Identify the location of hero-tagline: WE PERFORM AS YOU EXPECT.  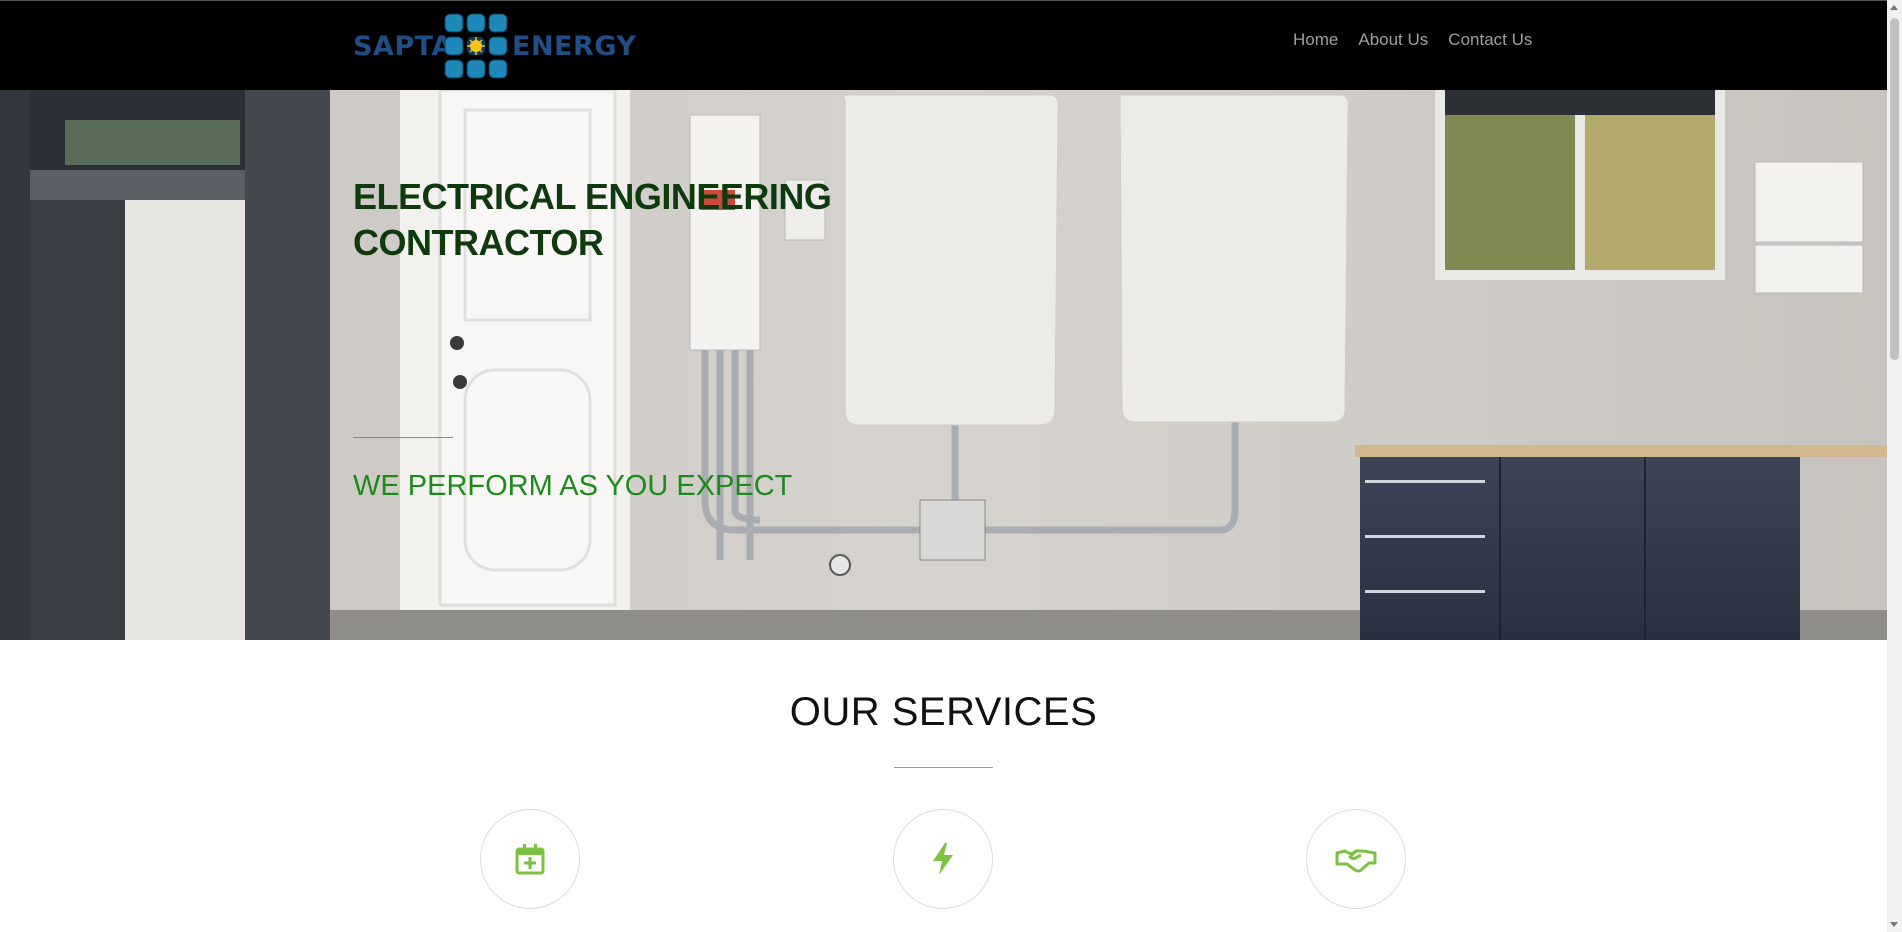
(573, 486).